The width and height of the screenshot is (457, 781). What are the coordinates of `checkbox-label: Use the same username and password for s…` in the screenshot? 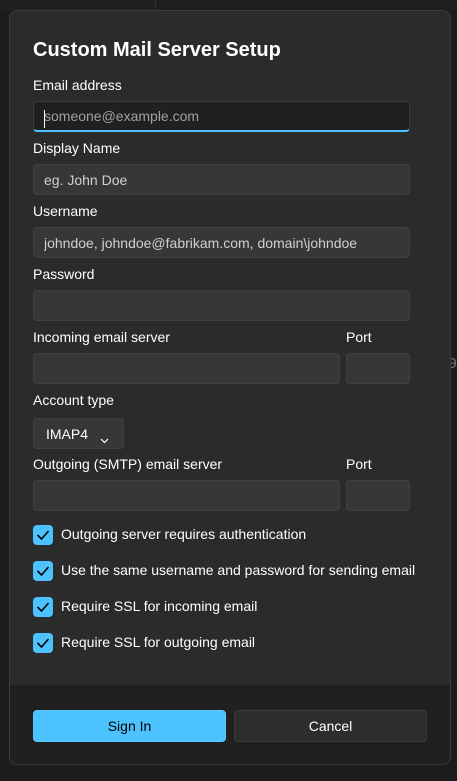 It's located at (238, 570).